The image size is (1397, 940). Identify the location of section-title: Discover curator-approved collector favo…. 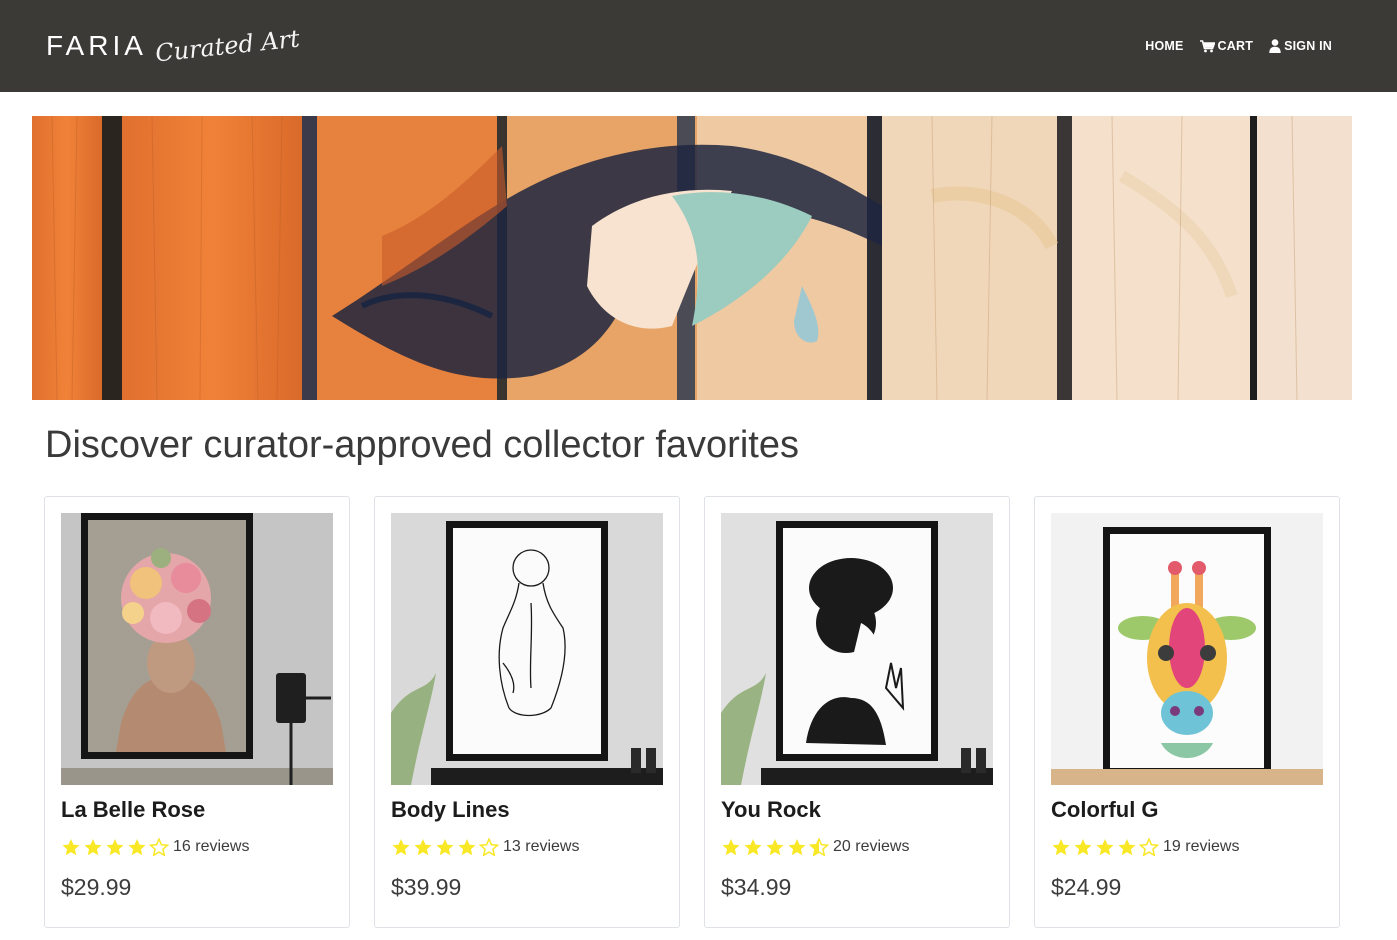
(422, 445).